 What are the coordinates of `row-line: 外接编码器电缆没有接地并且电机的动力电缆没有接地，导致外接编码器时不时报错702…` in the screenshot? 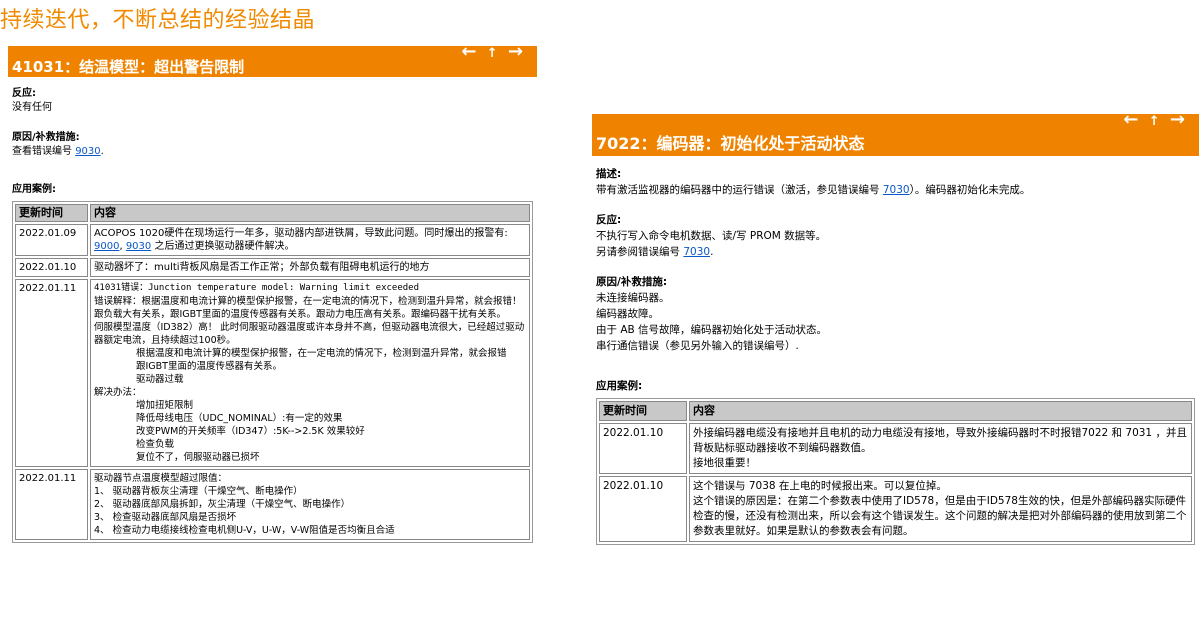 It's located at (940, 440).